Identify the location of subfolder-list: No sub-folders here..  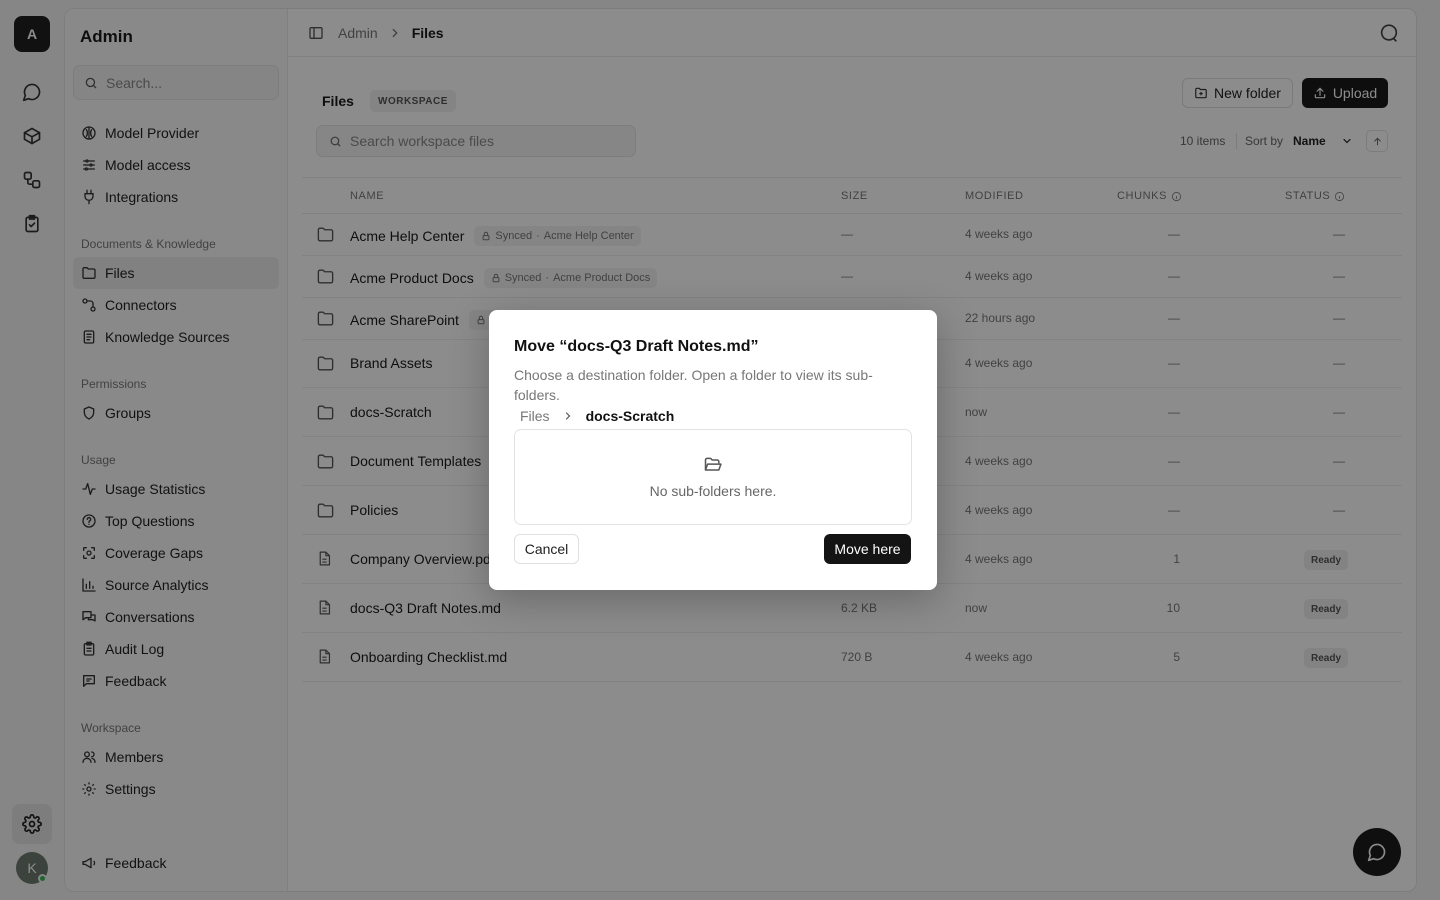
(713, 477).